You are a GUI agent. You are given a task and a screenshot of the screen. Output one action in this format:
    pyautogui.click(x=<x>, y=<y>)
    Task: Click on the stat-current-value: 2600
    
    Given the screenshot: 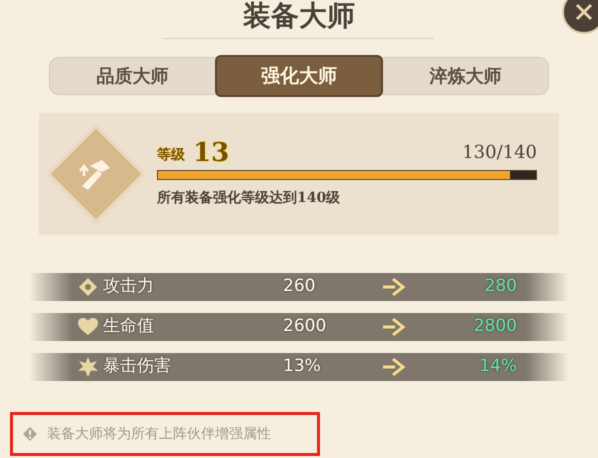 What is the action you would take?
    pyautogui.click(x=305, y=326)
    